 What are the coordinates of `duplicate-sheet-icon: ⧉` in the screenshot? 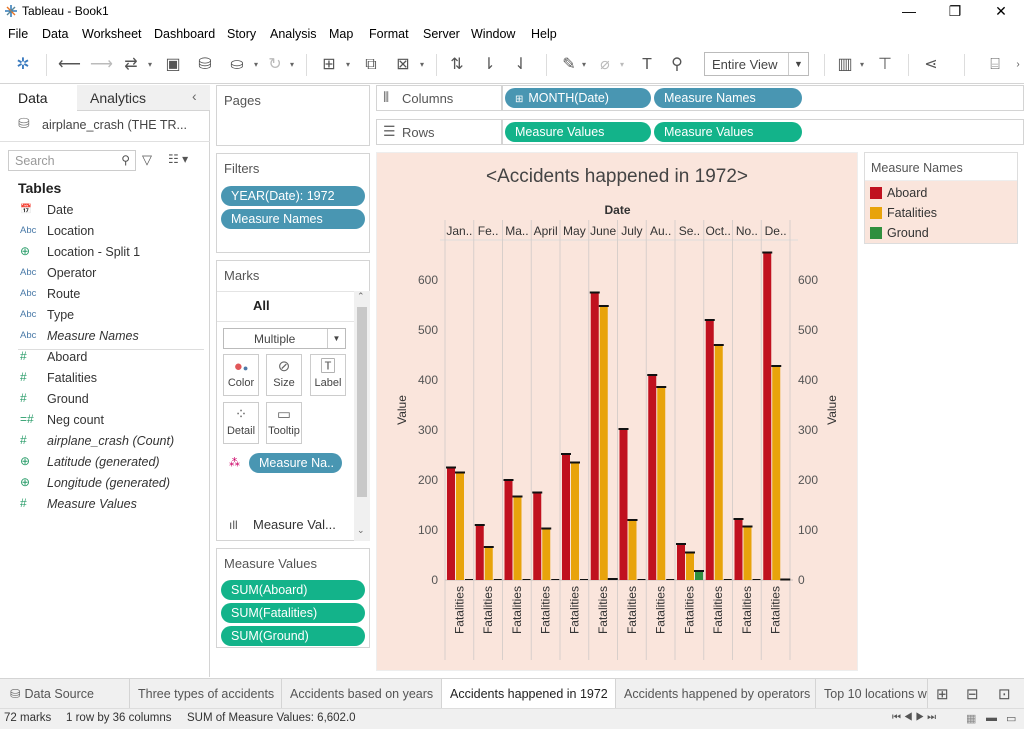 It's located at (371, 65).